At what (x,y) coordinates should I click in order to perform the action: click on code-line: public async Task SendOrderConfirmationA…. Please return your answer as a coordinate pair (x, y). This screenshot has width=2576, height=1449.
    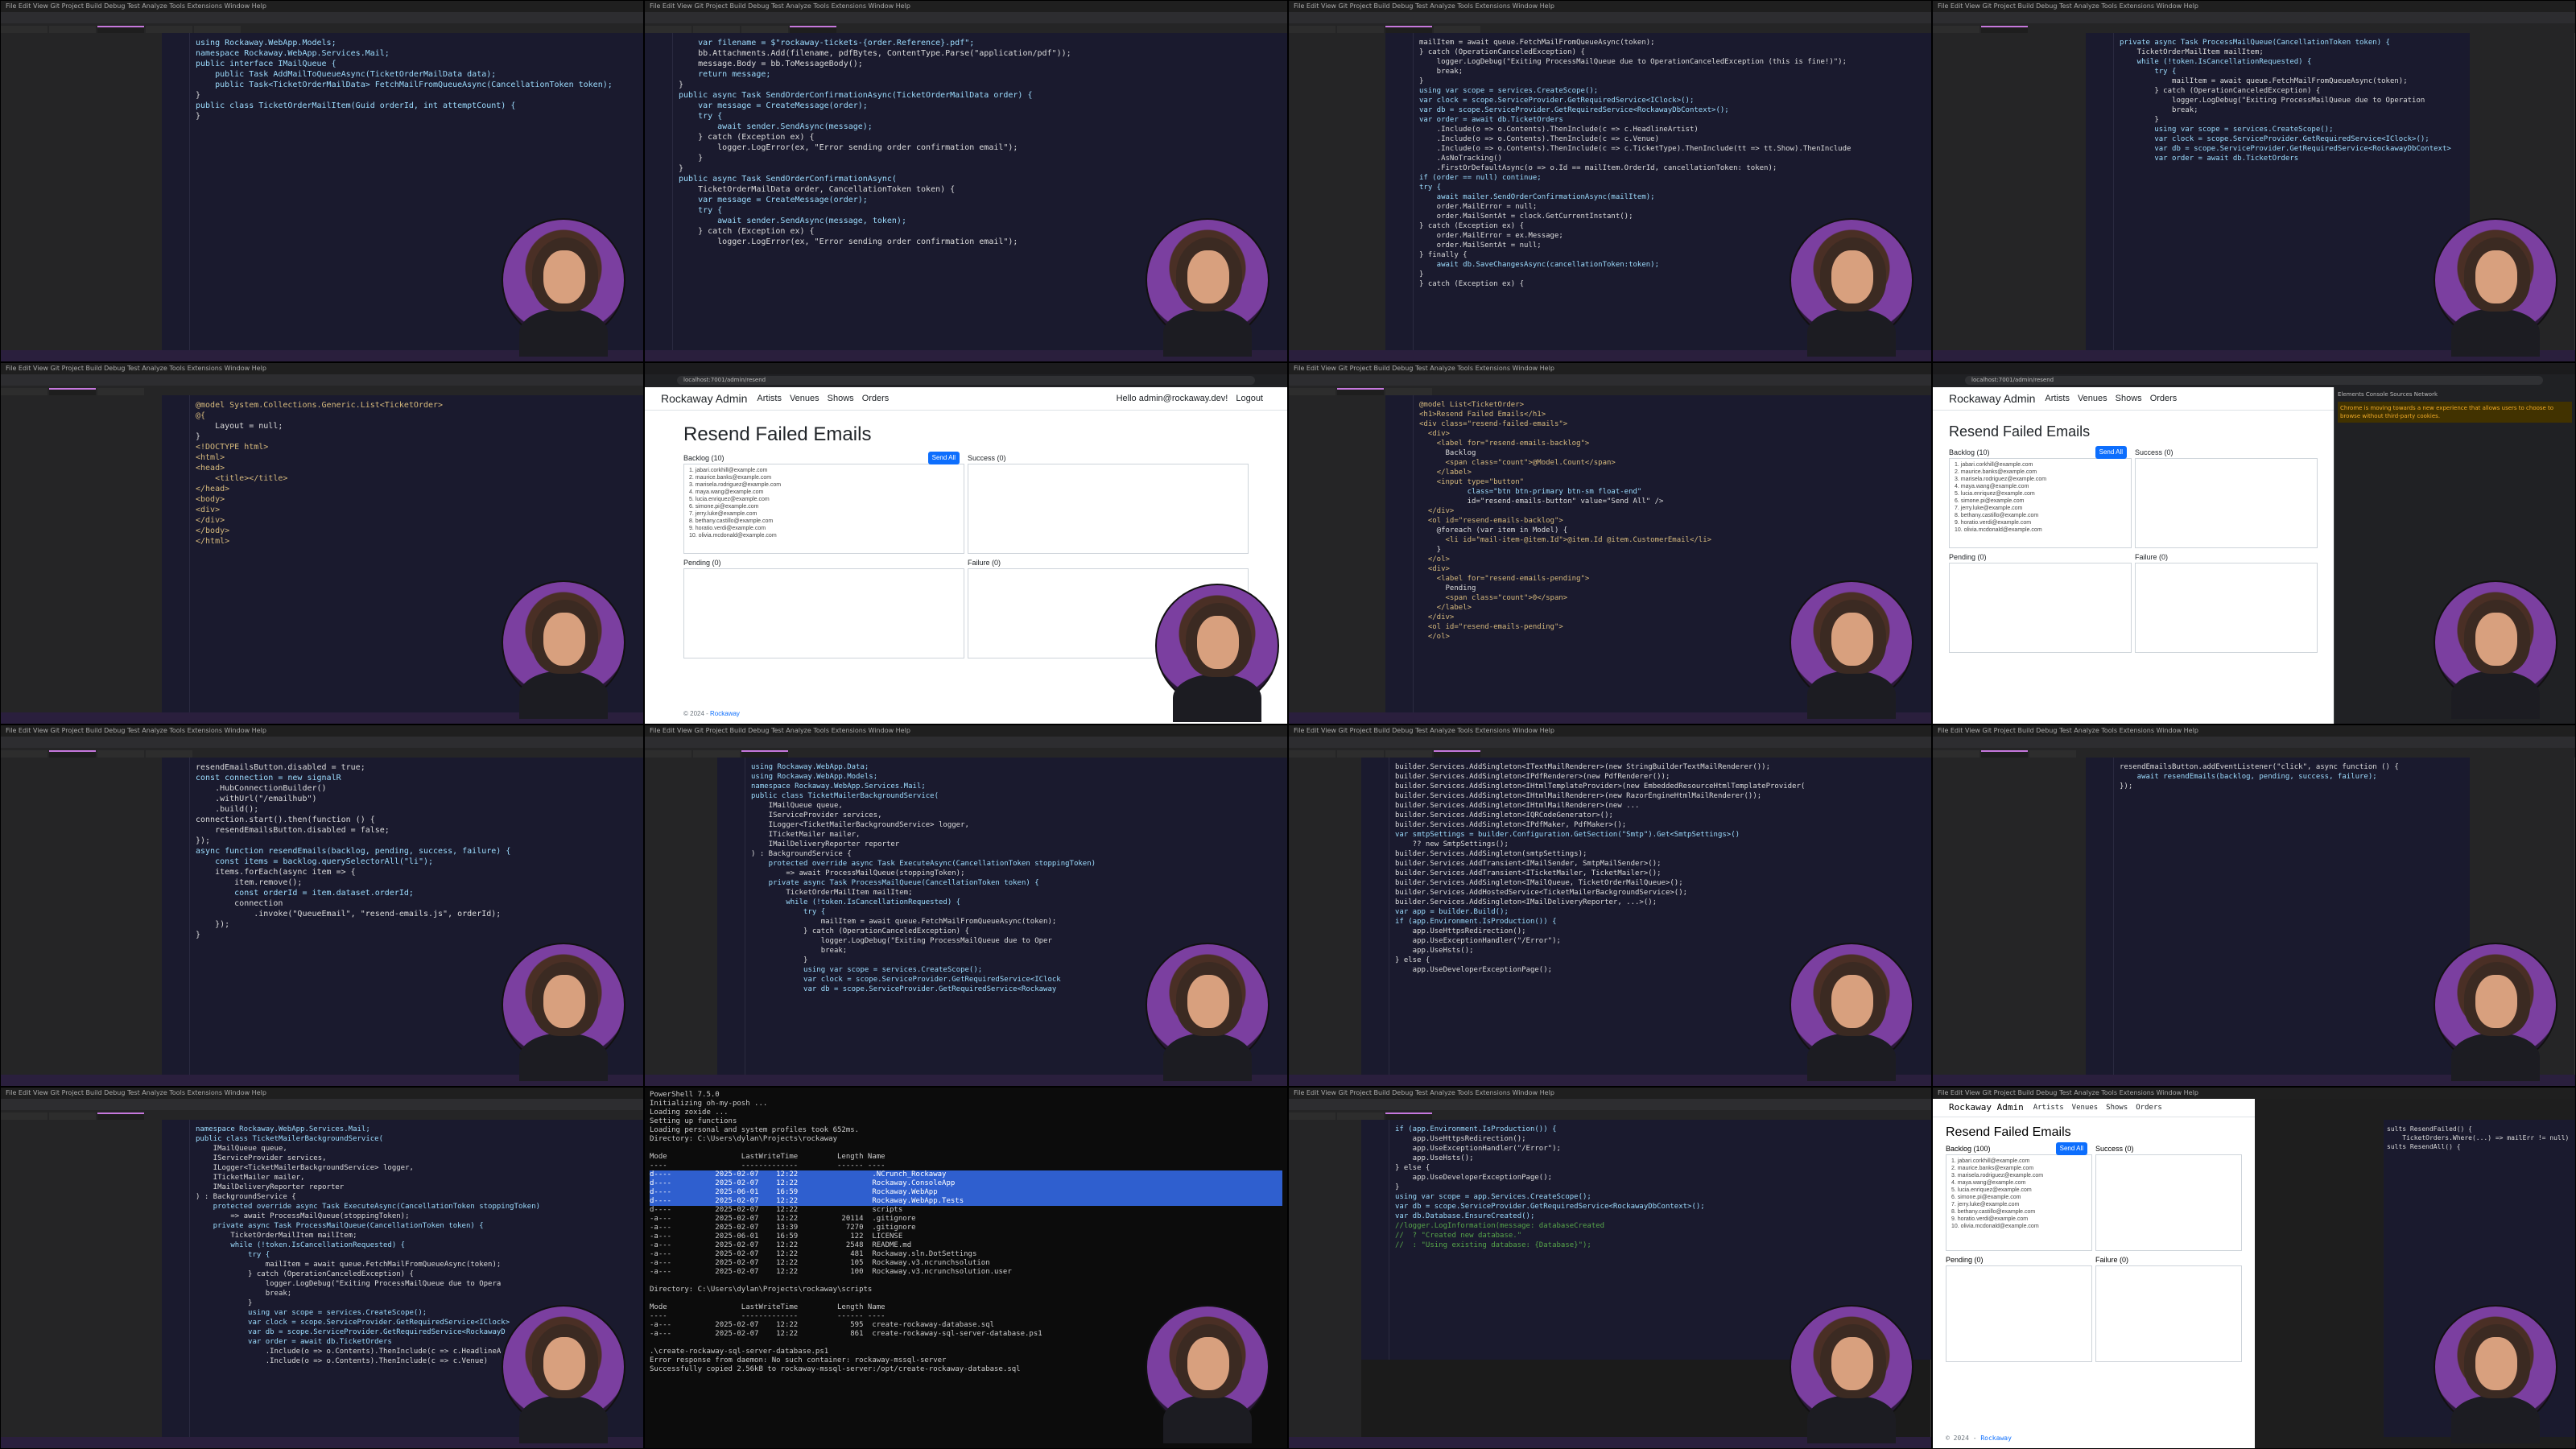
    Looking at the image, I should click on (980, 95).